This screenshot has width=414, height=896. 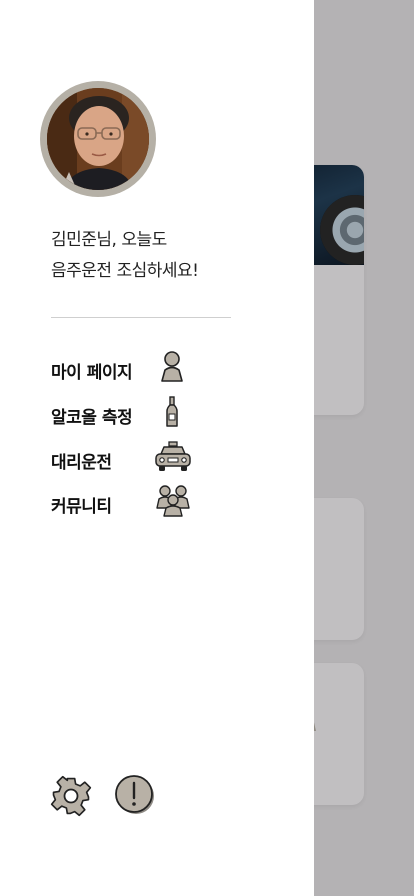 What do you see at coordinates (92, 373) in the screenshot?
I see `menu-item-label: 마이 페이지` at bounding box center [92, 373].